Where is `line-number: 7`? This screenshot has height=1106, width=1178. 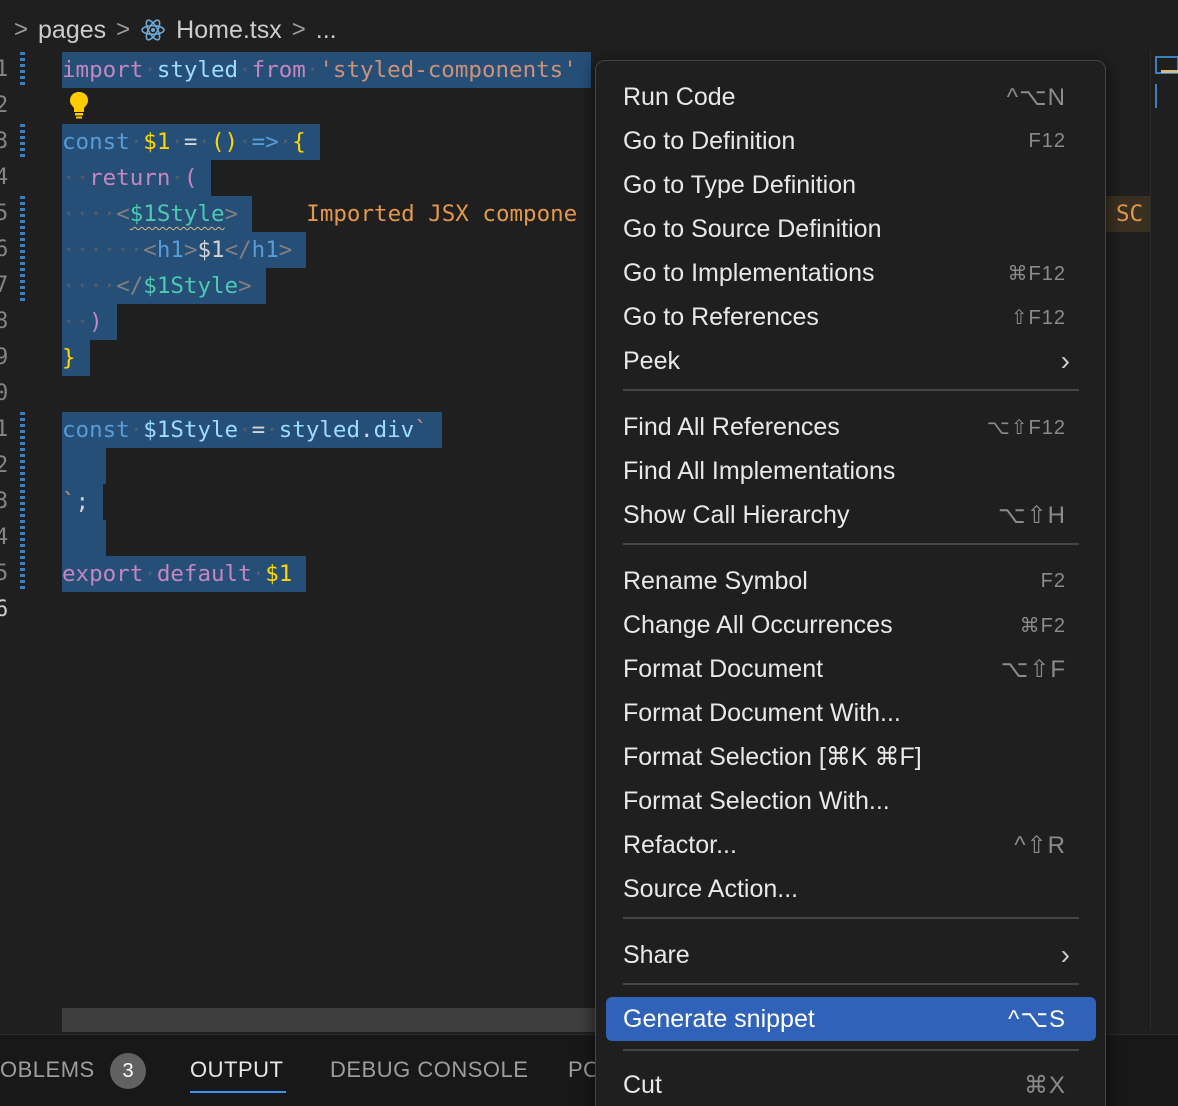 line-number: 7 is located at coordinates (4, 285).